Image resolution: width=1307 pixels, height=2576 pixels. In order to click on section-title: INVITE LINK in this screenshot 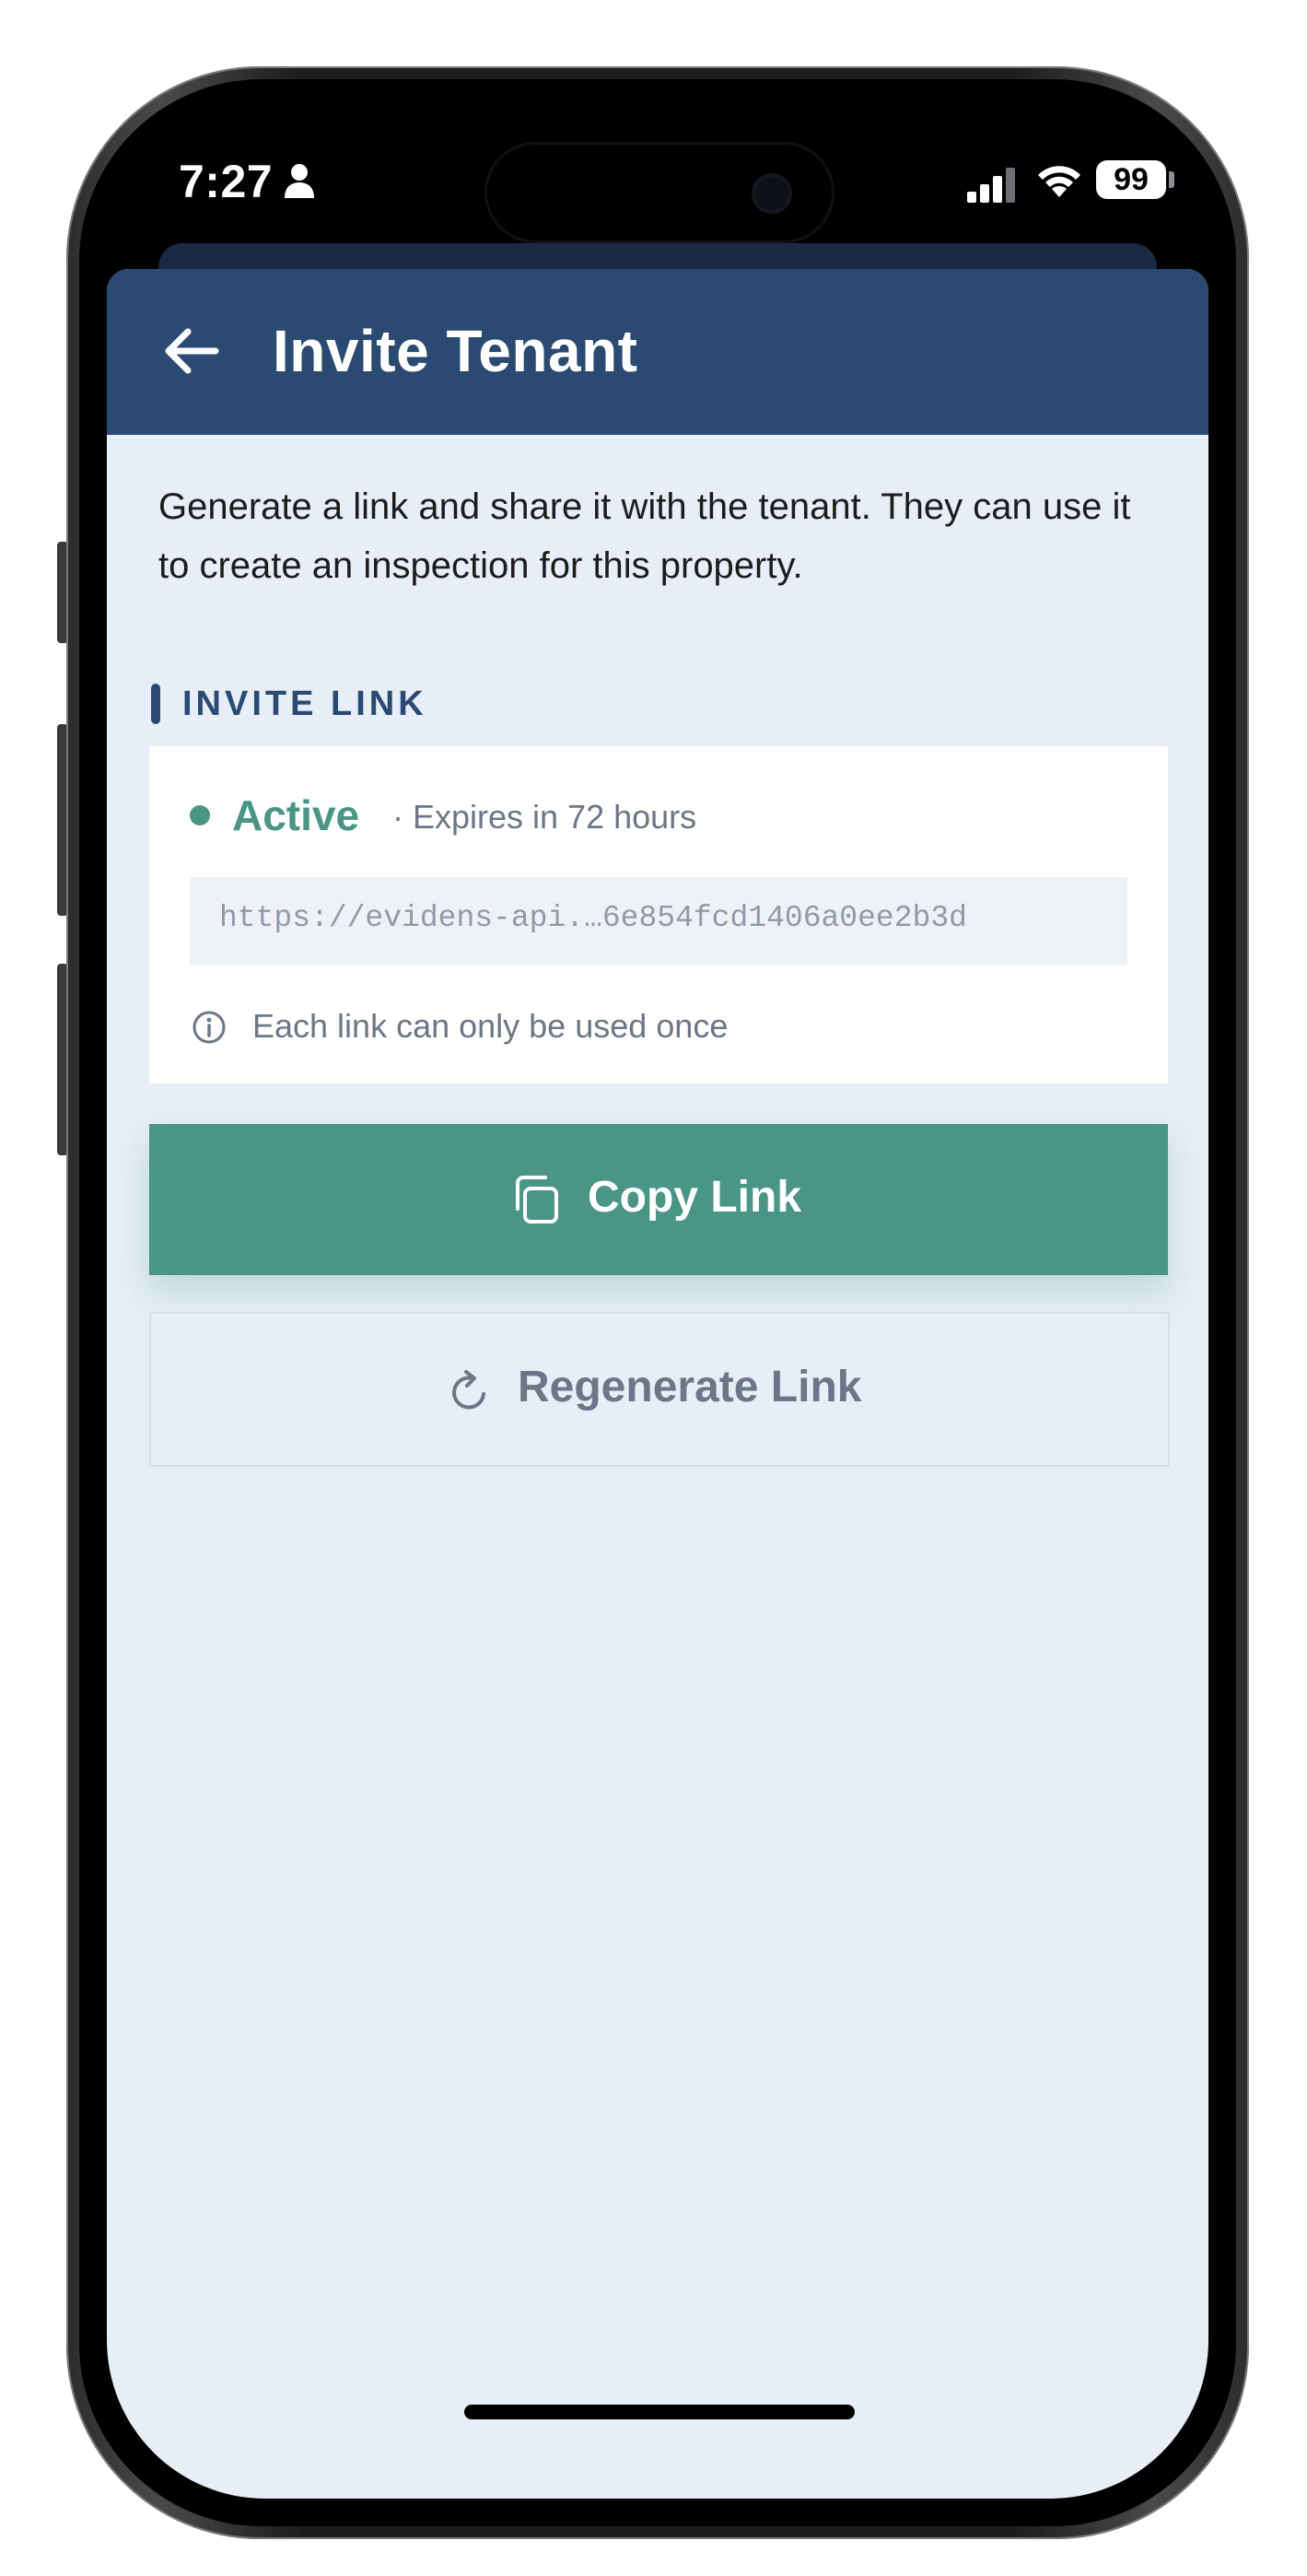, I will do `click(304, 704)`.